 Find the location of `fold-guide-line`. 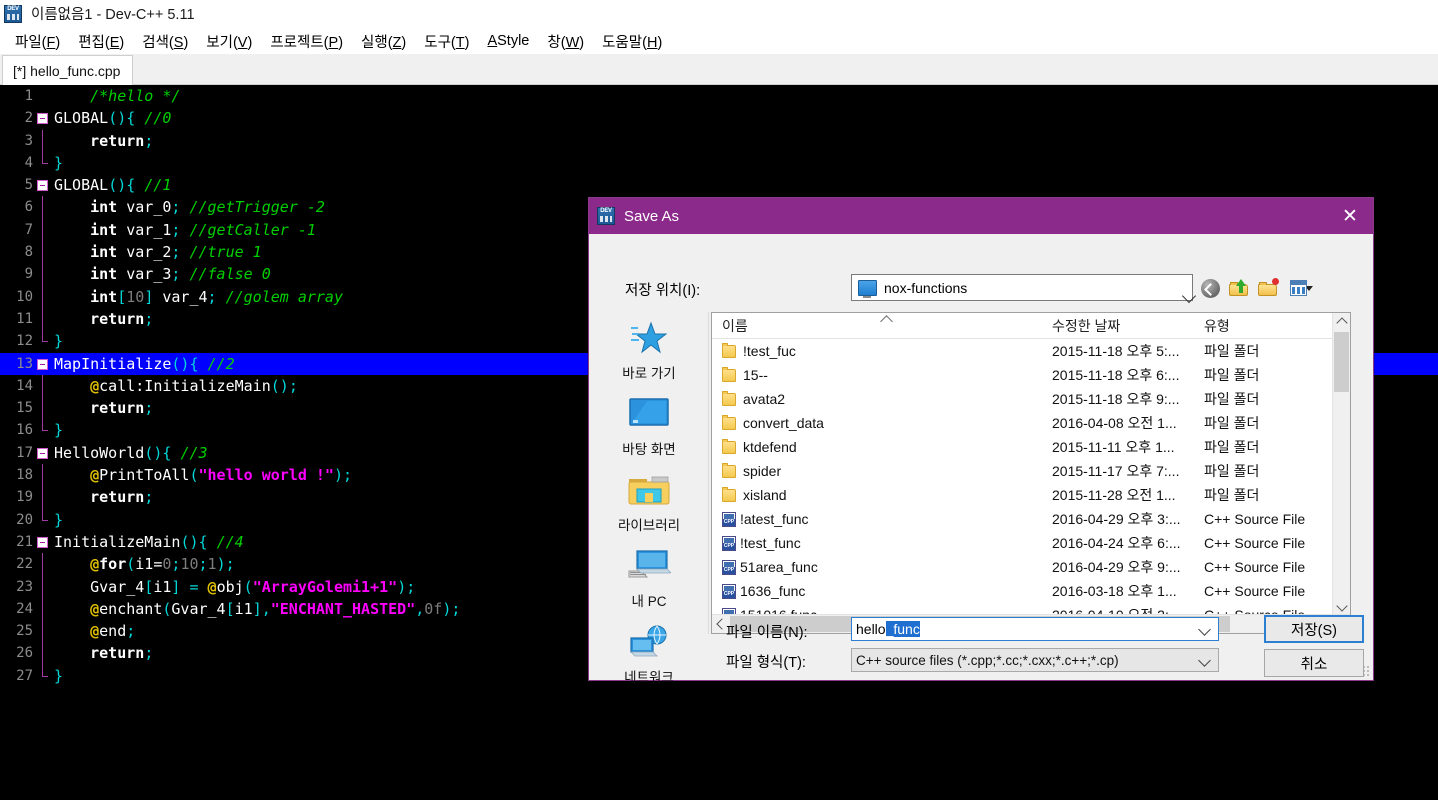

fold-guide-line is located at coordinates (42, 609).